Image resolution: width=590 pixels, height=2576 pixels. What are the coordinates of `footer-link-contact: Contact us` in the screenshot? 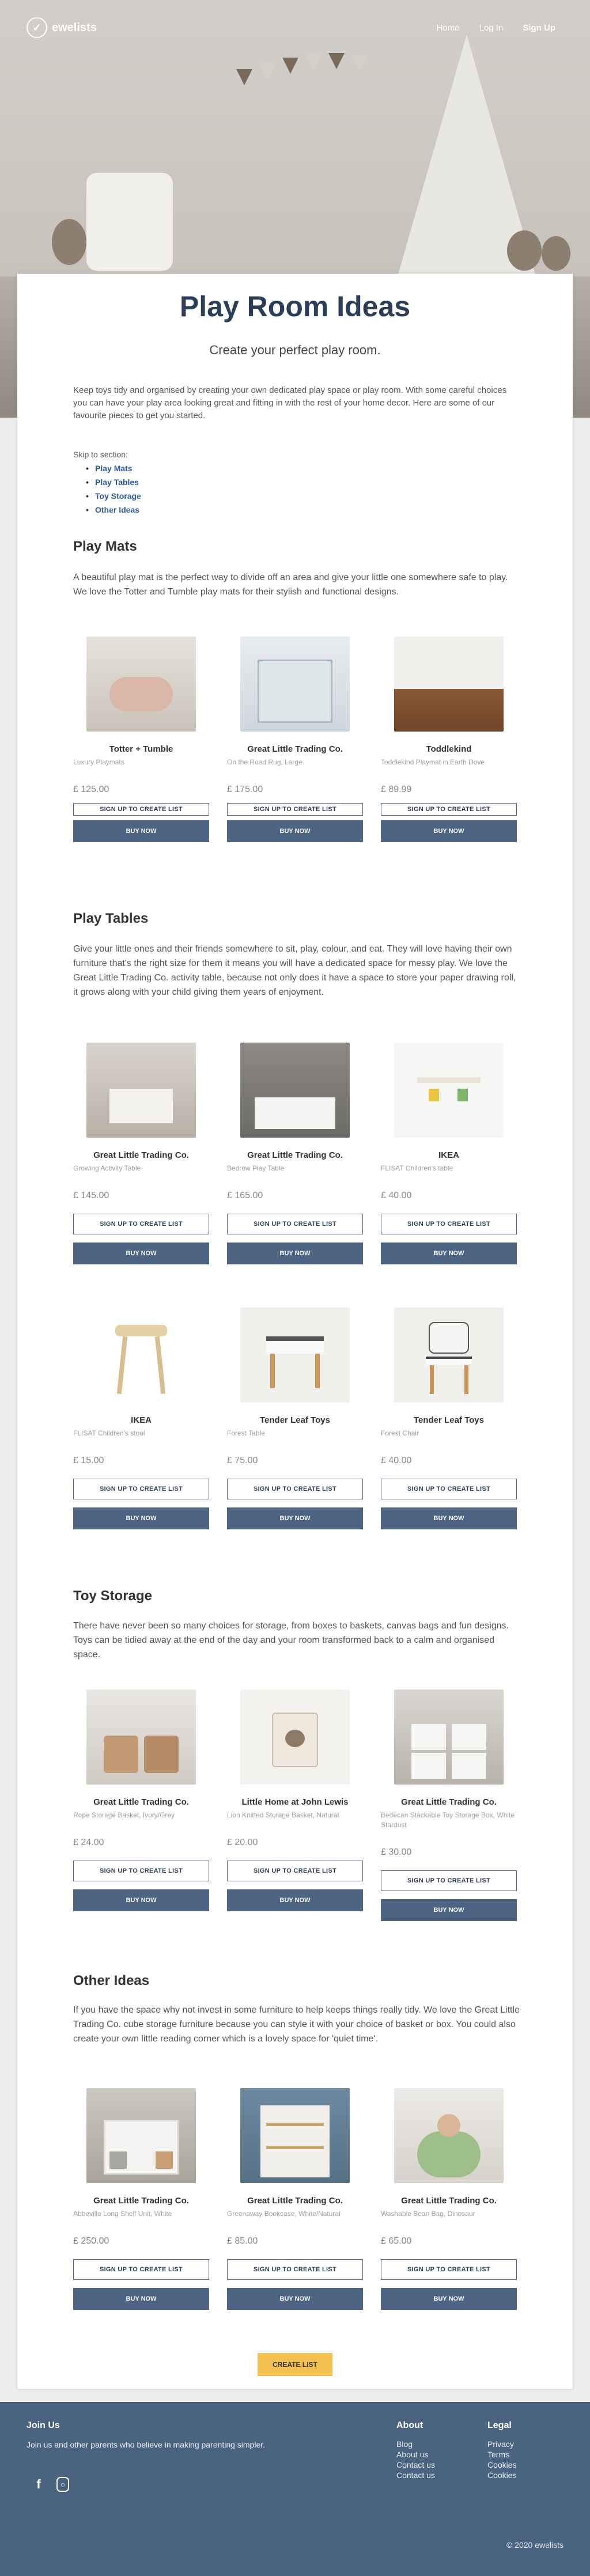 It's located at (415, 2465).